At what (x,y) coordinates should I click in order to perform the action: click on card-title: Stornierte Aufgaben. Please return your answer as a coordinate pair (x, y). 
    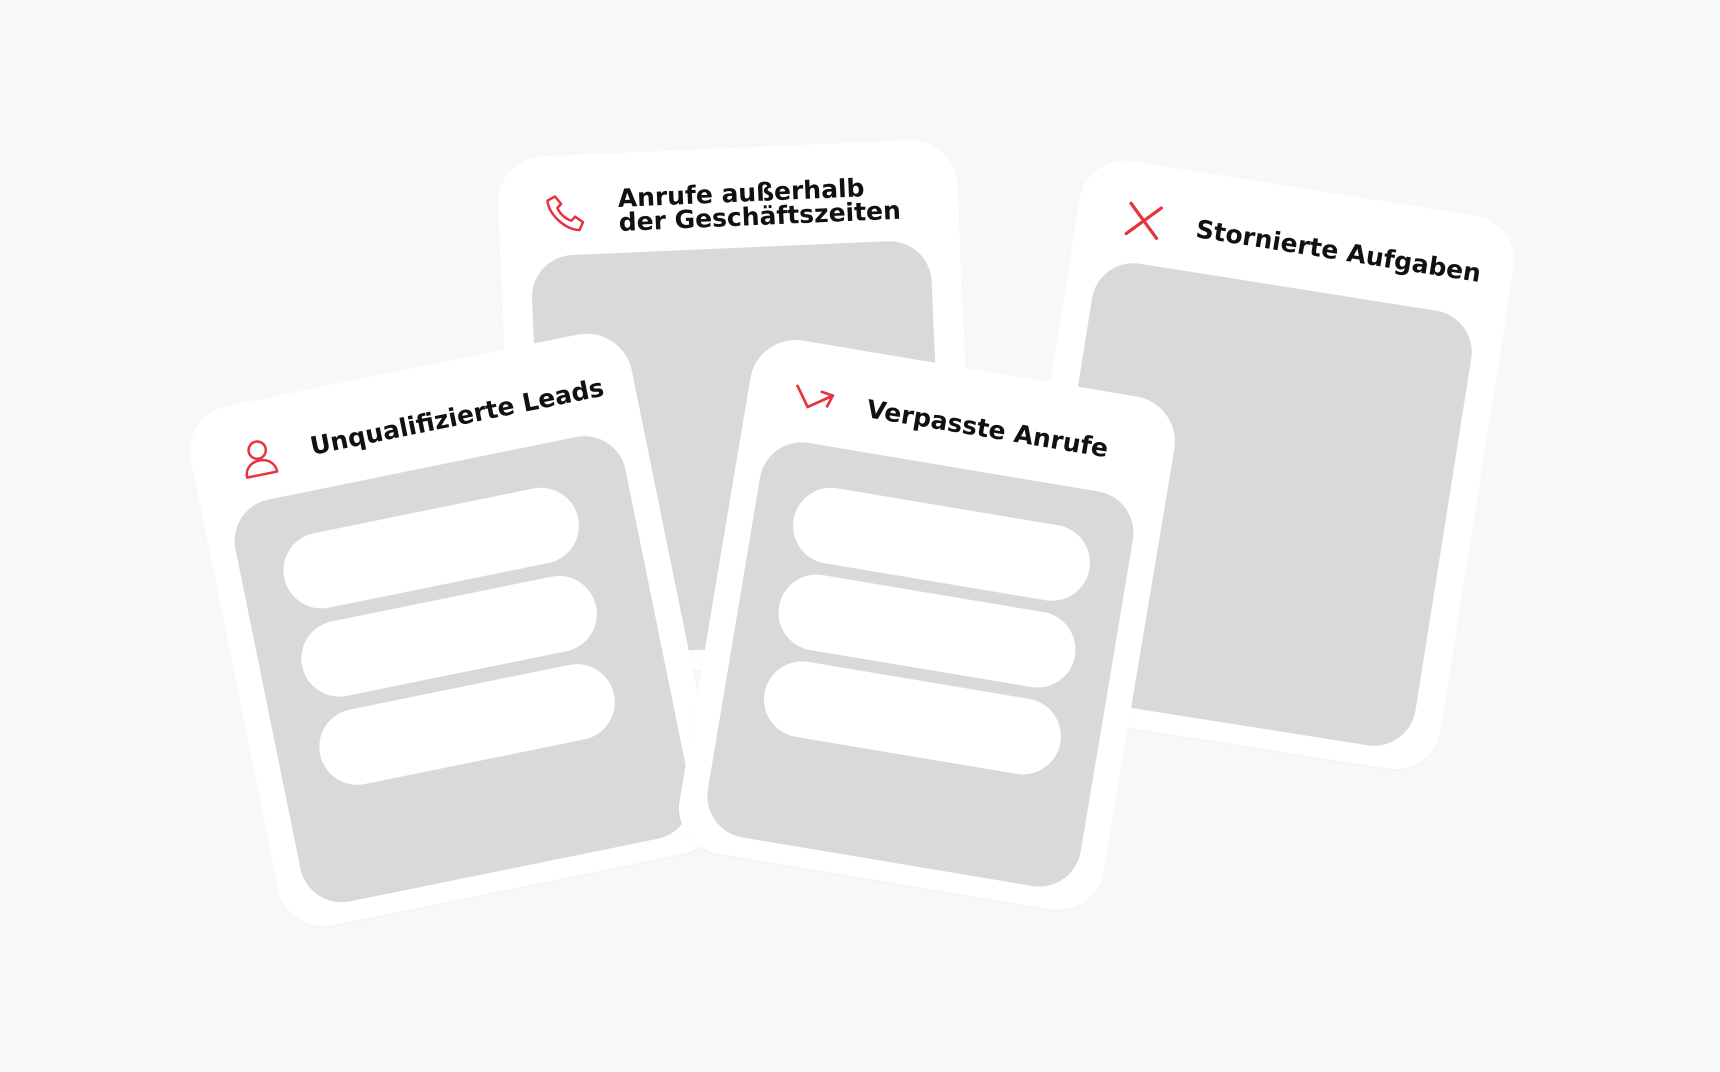
    Looking at the image, I should click on (1338, 251).